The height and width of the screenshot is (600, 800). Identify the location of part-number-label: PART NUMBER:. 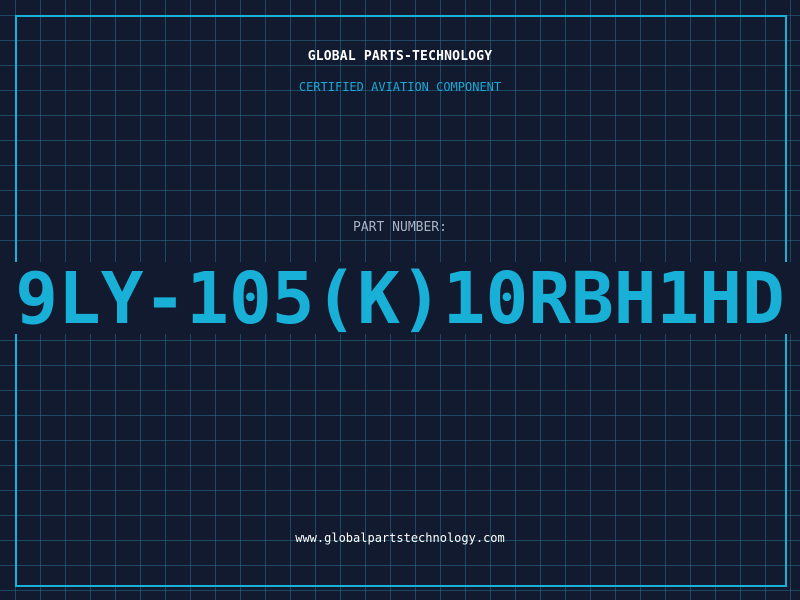
(400, 227).